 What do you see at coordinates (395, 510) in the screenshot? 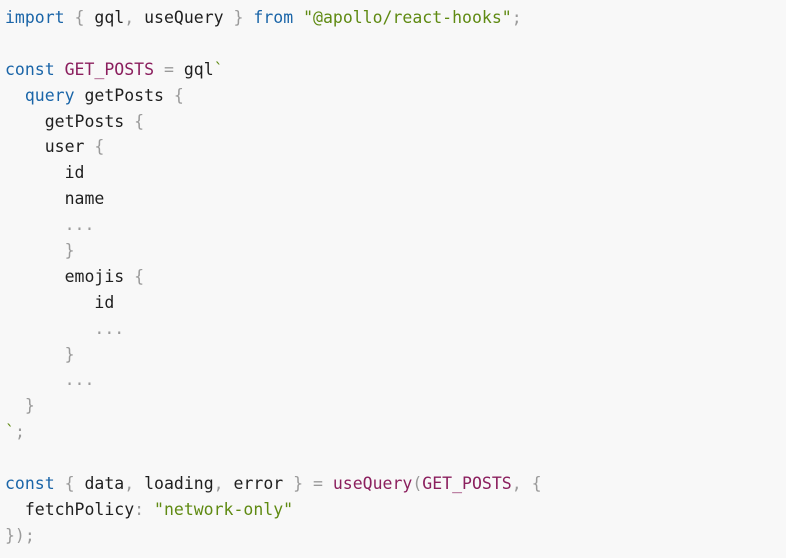
I see `code-line: fetchPolicy: "network-only"` at bounding box center [395, 510].